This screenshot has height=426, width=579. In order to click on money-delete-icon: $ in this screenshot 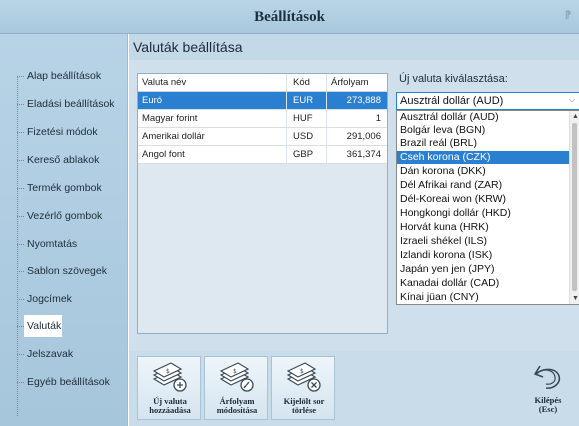, I will do `click(303, 377)`.